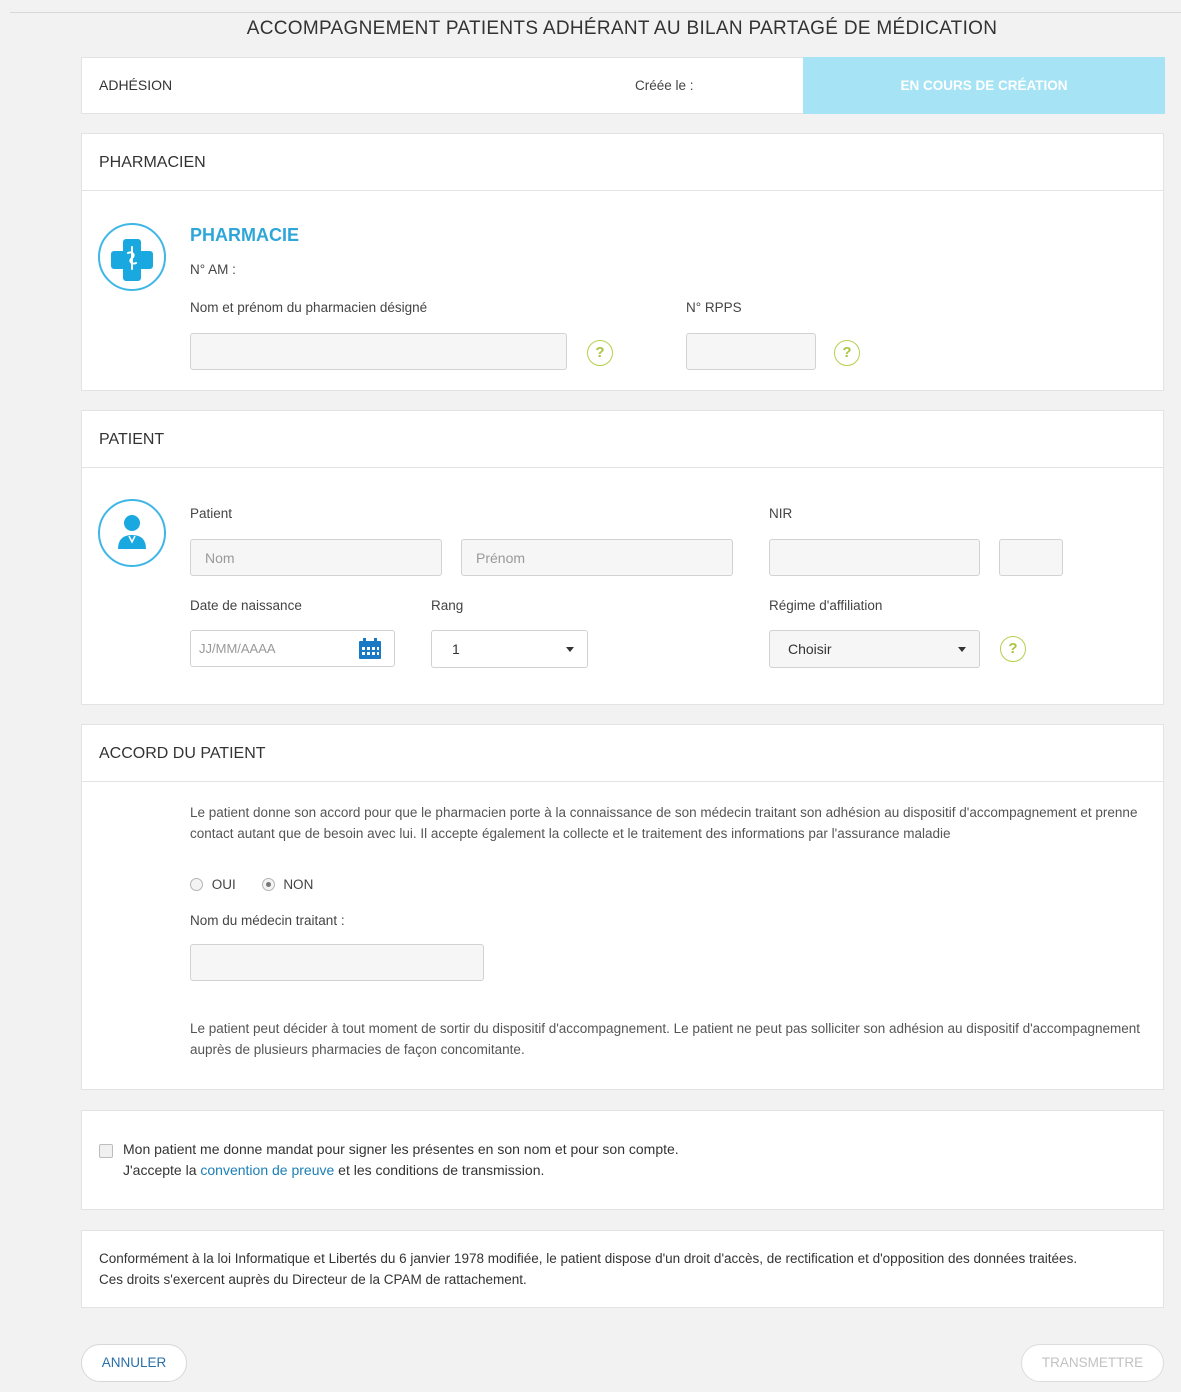 The width and height of the screenshot is (1181, 1392). I want to click on created-date-label: Créée le :, so click(664, 85).